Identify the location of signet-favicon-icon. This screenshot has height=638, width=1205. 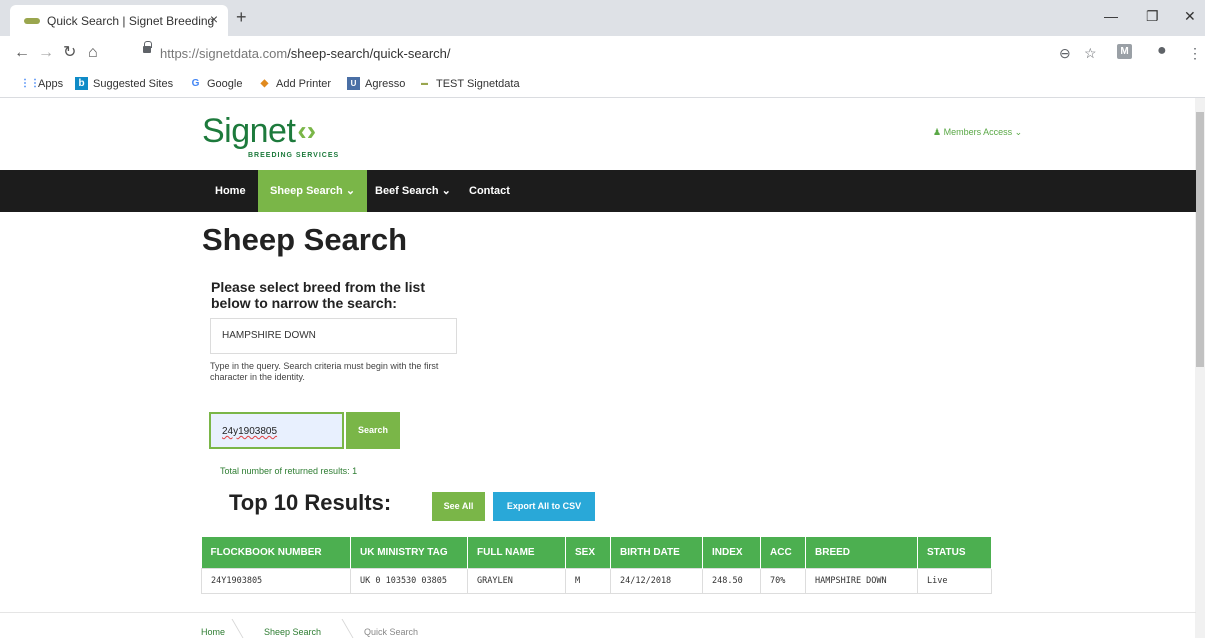
(32, 20).